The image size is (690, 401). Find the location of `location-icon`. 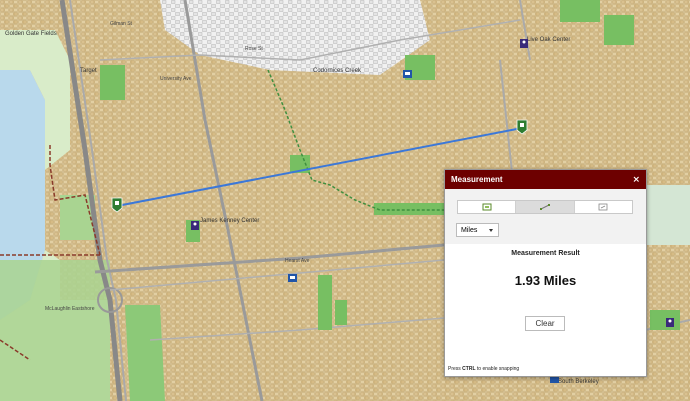

location-icon is located at coordinates (603, 207).